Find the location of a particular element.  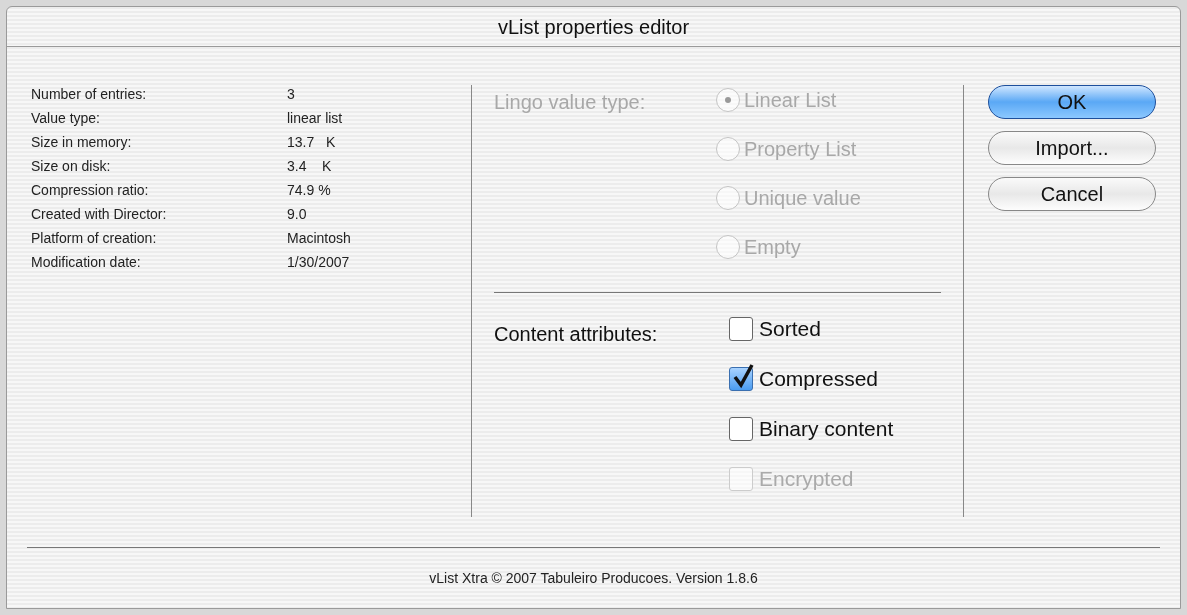

info-value: linear list is located at coordinates (315, 118).